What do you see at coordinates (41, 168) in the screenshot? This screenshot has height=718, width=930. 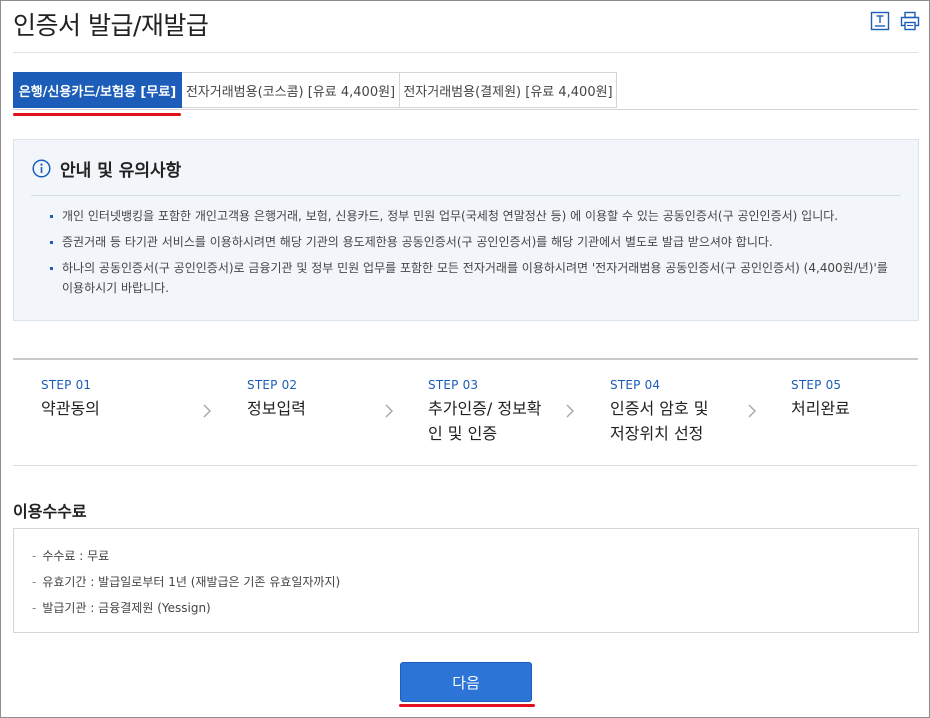 I see `info-icon` at bounding box center [41, 168].